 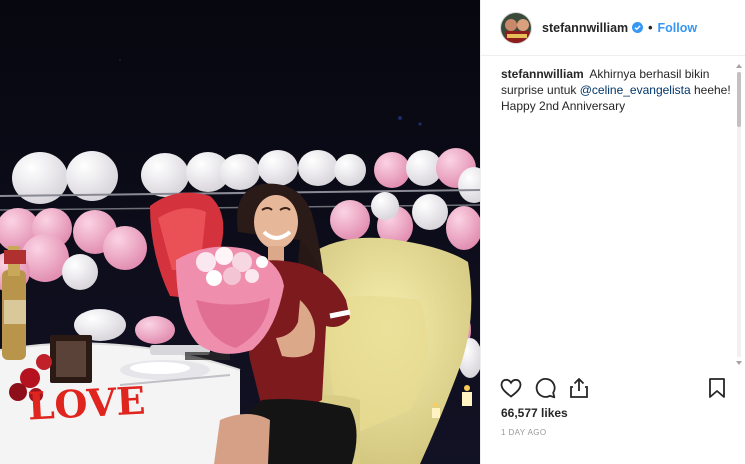 I want to click on share-icon, so click(x=579, y=388).